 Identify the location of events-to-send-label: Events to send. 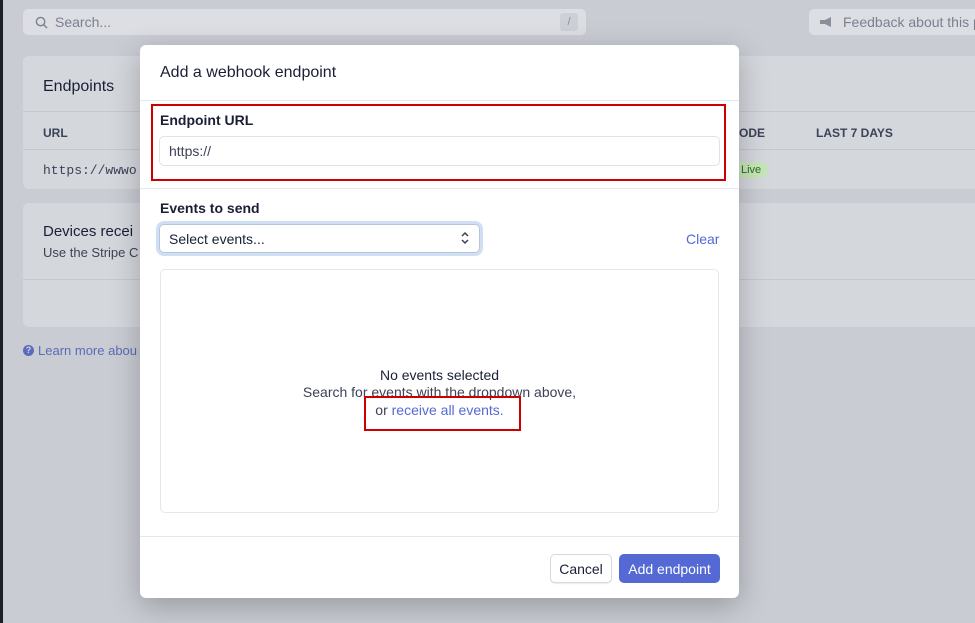
(210, 208).